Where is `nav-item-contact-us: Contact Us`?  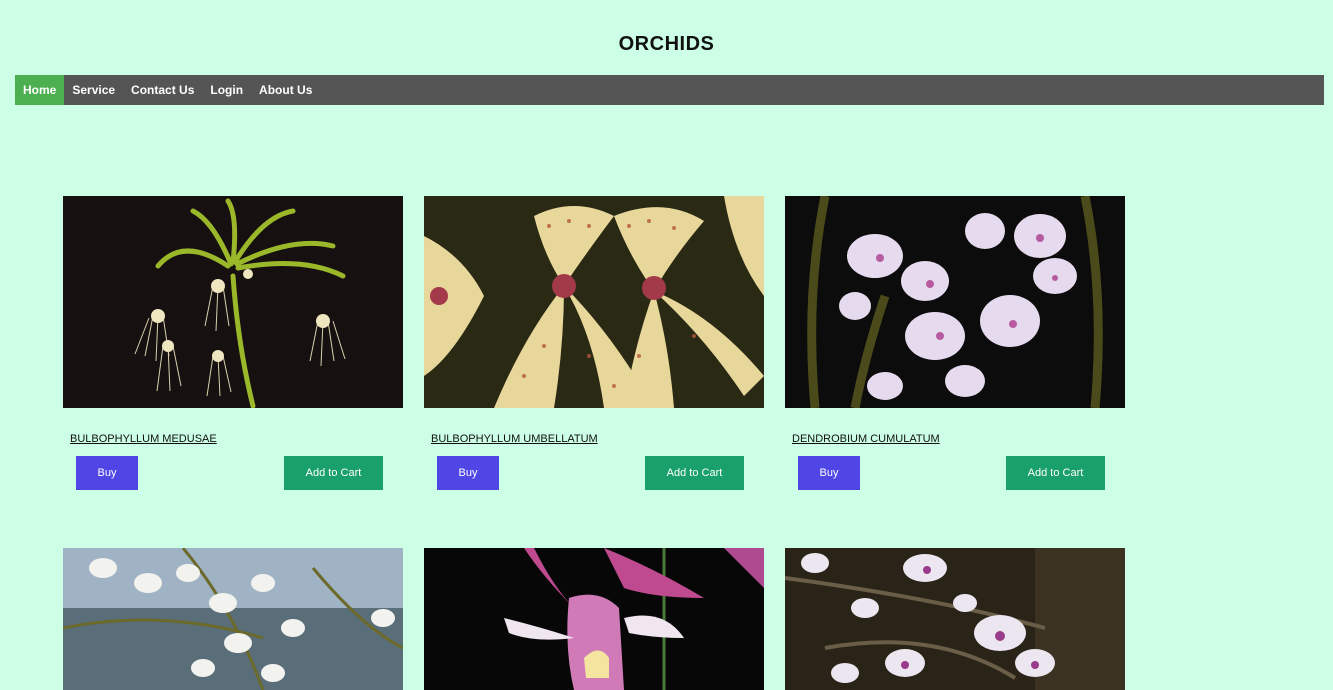 nav-item-contact-us: Contact Us is located at coordinates (162, 90).